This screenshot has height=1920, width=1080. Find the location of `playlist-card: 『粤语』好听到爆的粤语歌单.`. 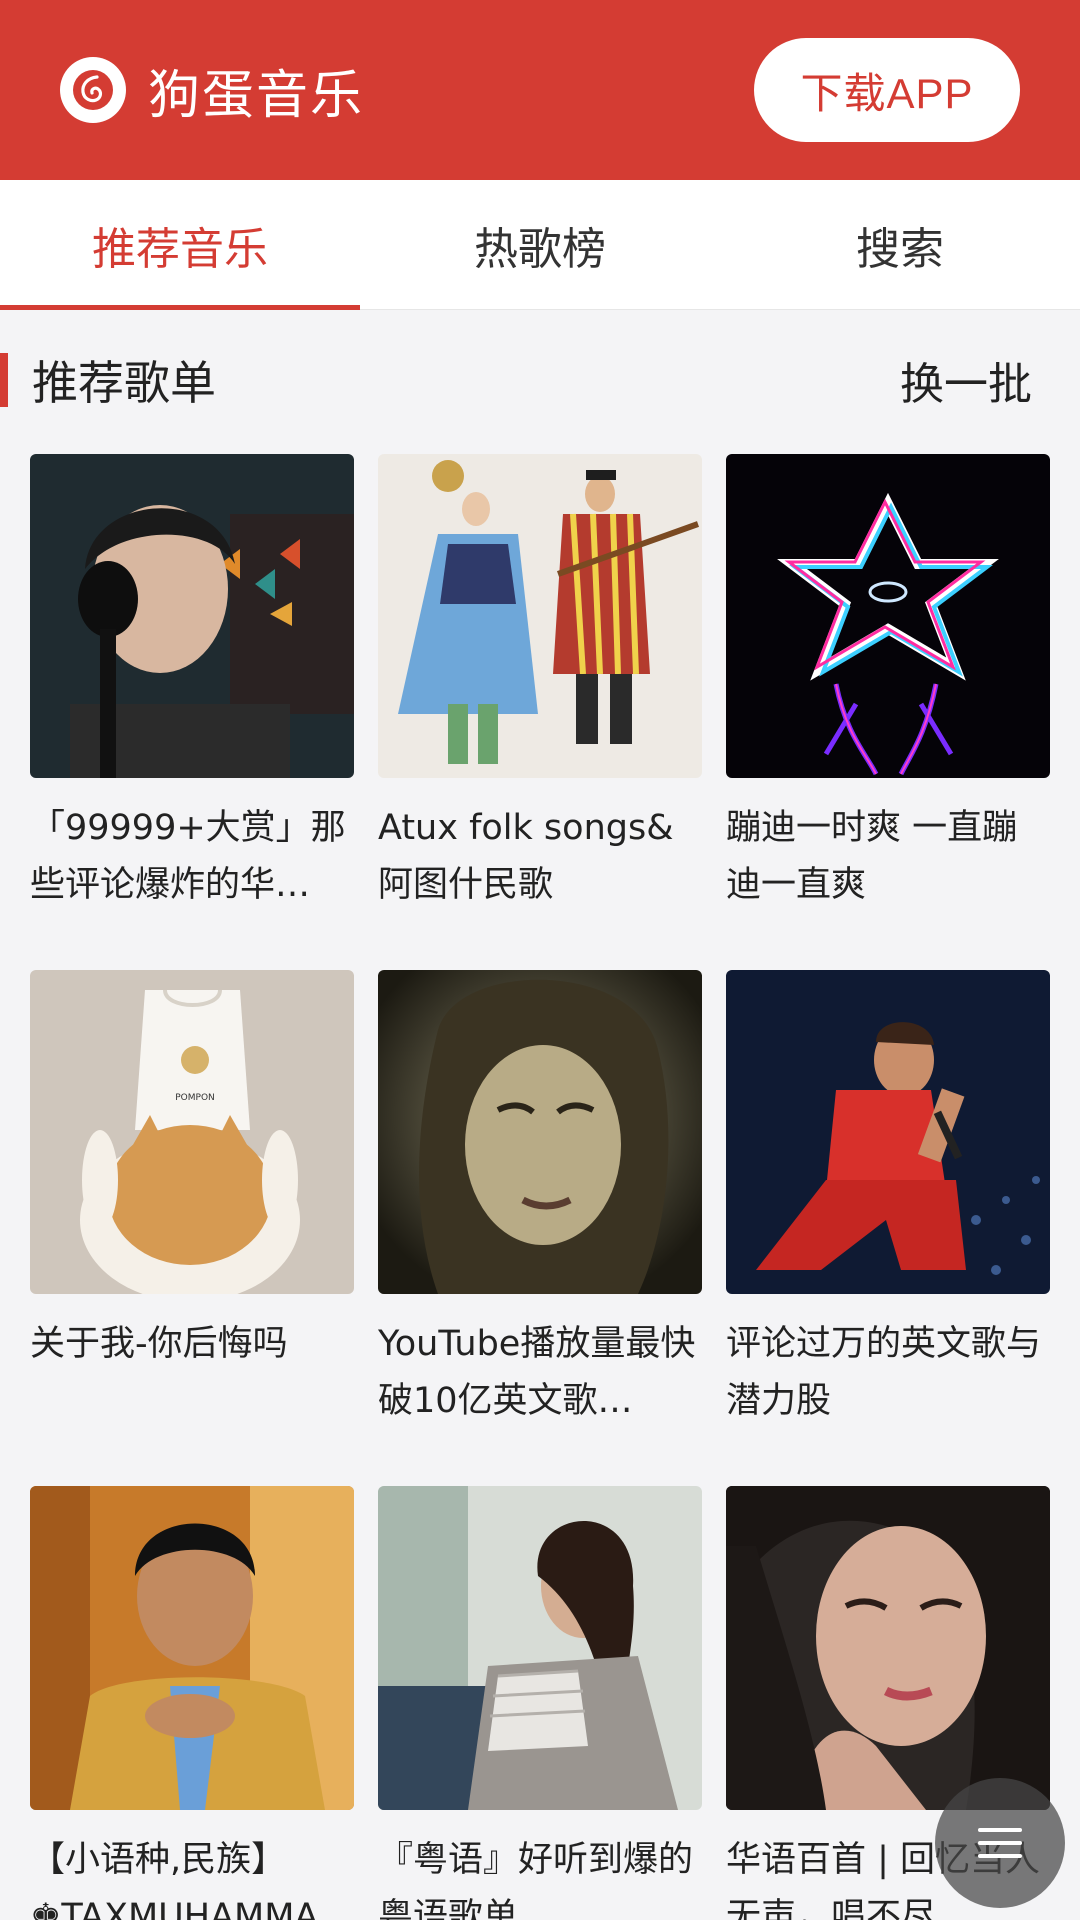

playlist-card: 『粤语』好听到爆的粤语歌单. is located at coordinates (540, 1703).